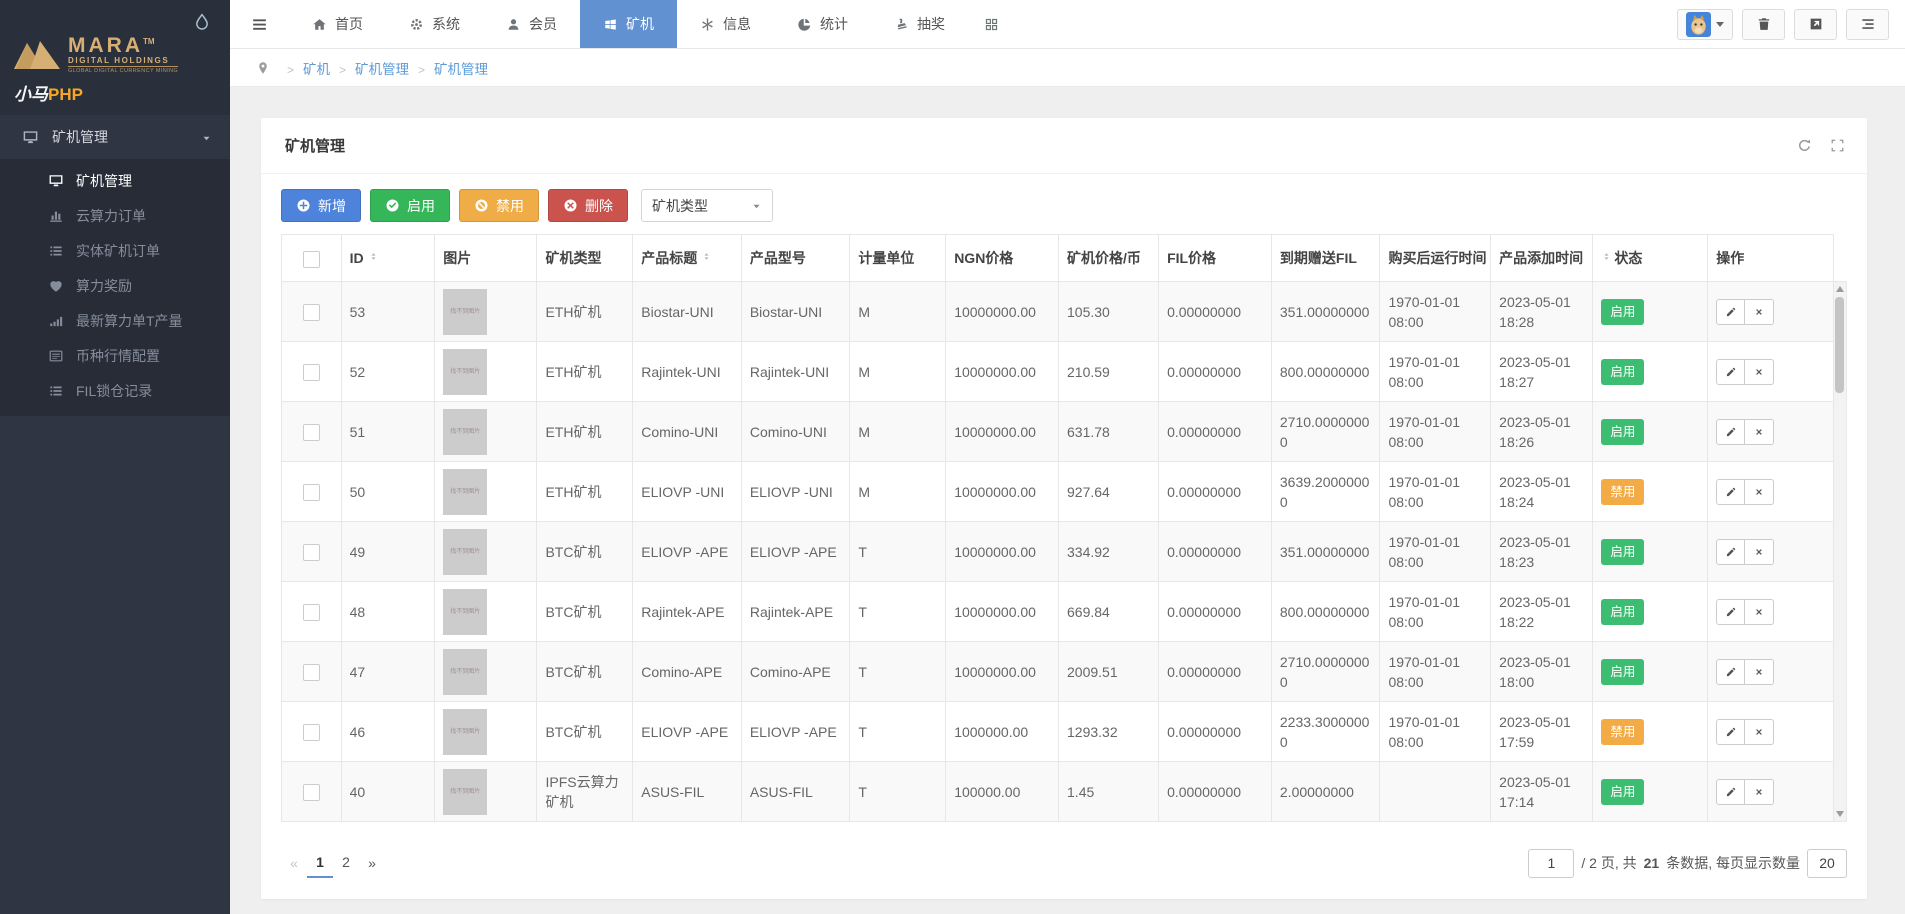 The image size is (1905, 914). What do you see at coordinates (320, 863) in the screenshot?
I see `page-button-1: 1` at bounding box center [320, 863].